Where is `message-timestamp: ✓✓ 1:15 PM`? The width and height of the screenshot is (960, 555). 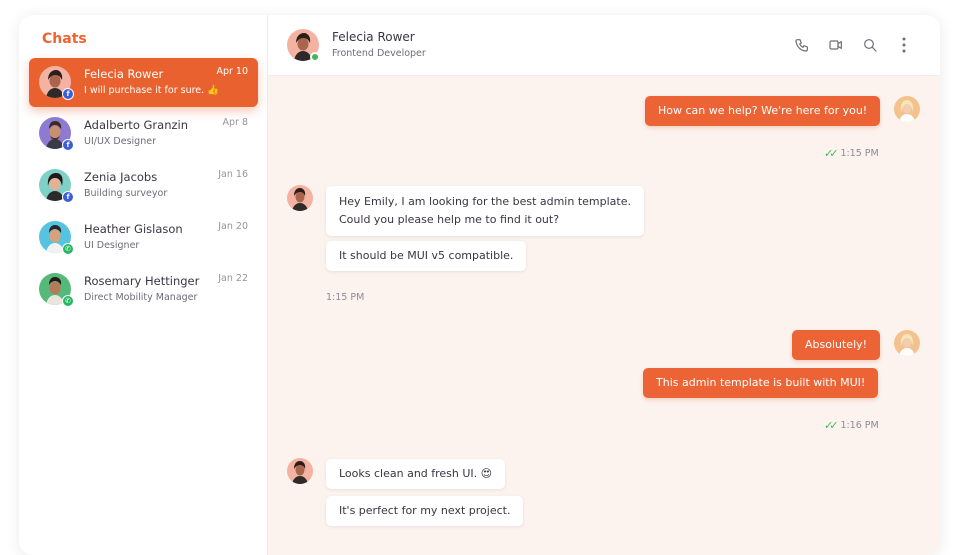 message-timestamp: ✓✓ 1:15 PM is located at coordinates (851, 153).